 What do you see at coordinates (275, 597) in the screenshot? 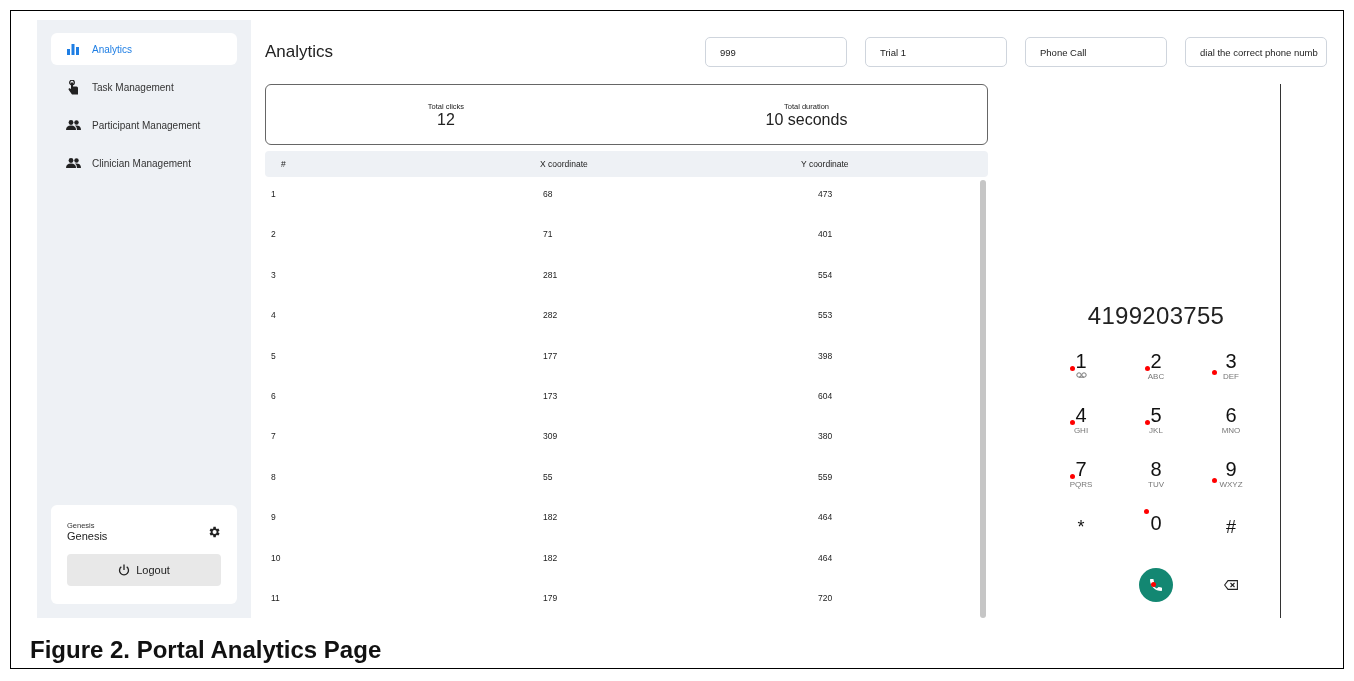
I see `table-cell: 11` at bounding box center [275, 597].